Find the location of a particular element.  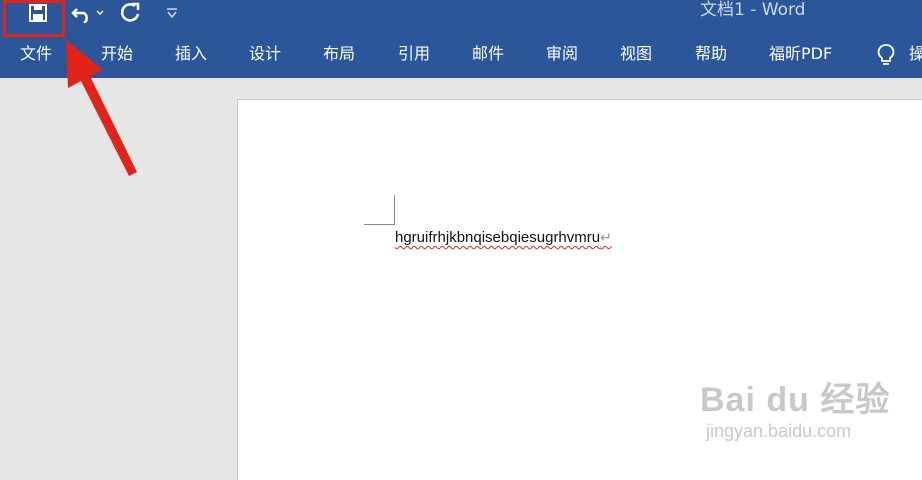

watermark-url: jingyan.baidu.com is located at coordinates (779, 431).